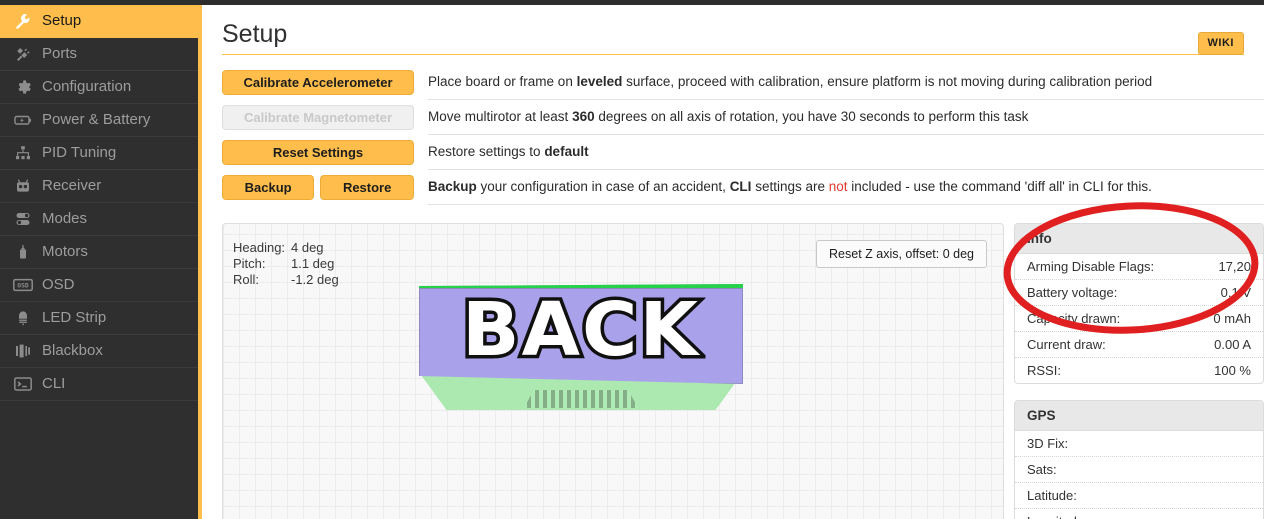 This screenshot has width=1264, height=519. I want to click on attitude-row: Heading: 4 deg, so click(286, 248).